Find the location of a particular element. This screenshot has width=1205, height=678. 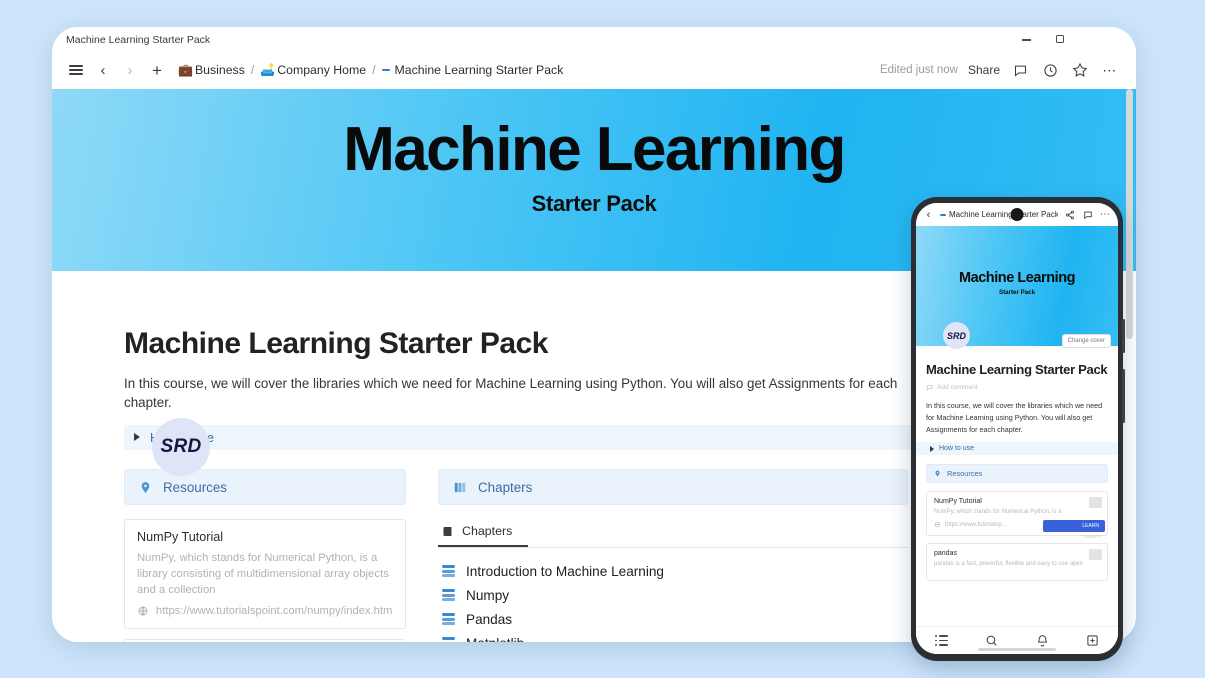

star-icon is located at coordinates (1080, 70).